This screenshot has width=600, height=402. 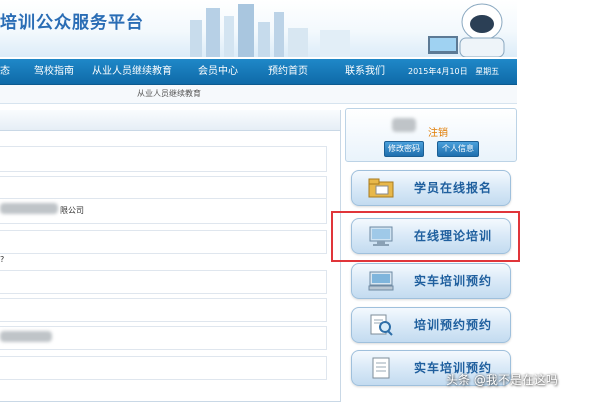 What do you see at coordinates (404, 149) in the screenshot?
I see `change-password-button: 修改密码` at bounding box center [404, 149].